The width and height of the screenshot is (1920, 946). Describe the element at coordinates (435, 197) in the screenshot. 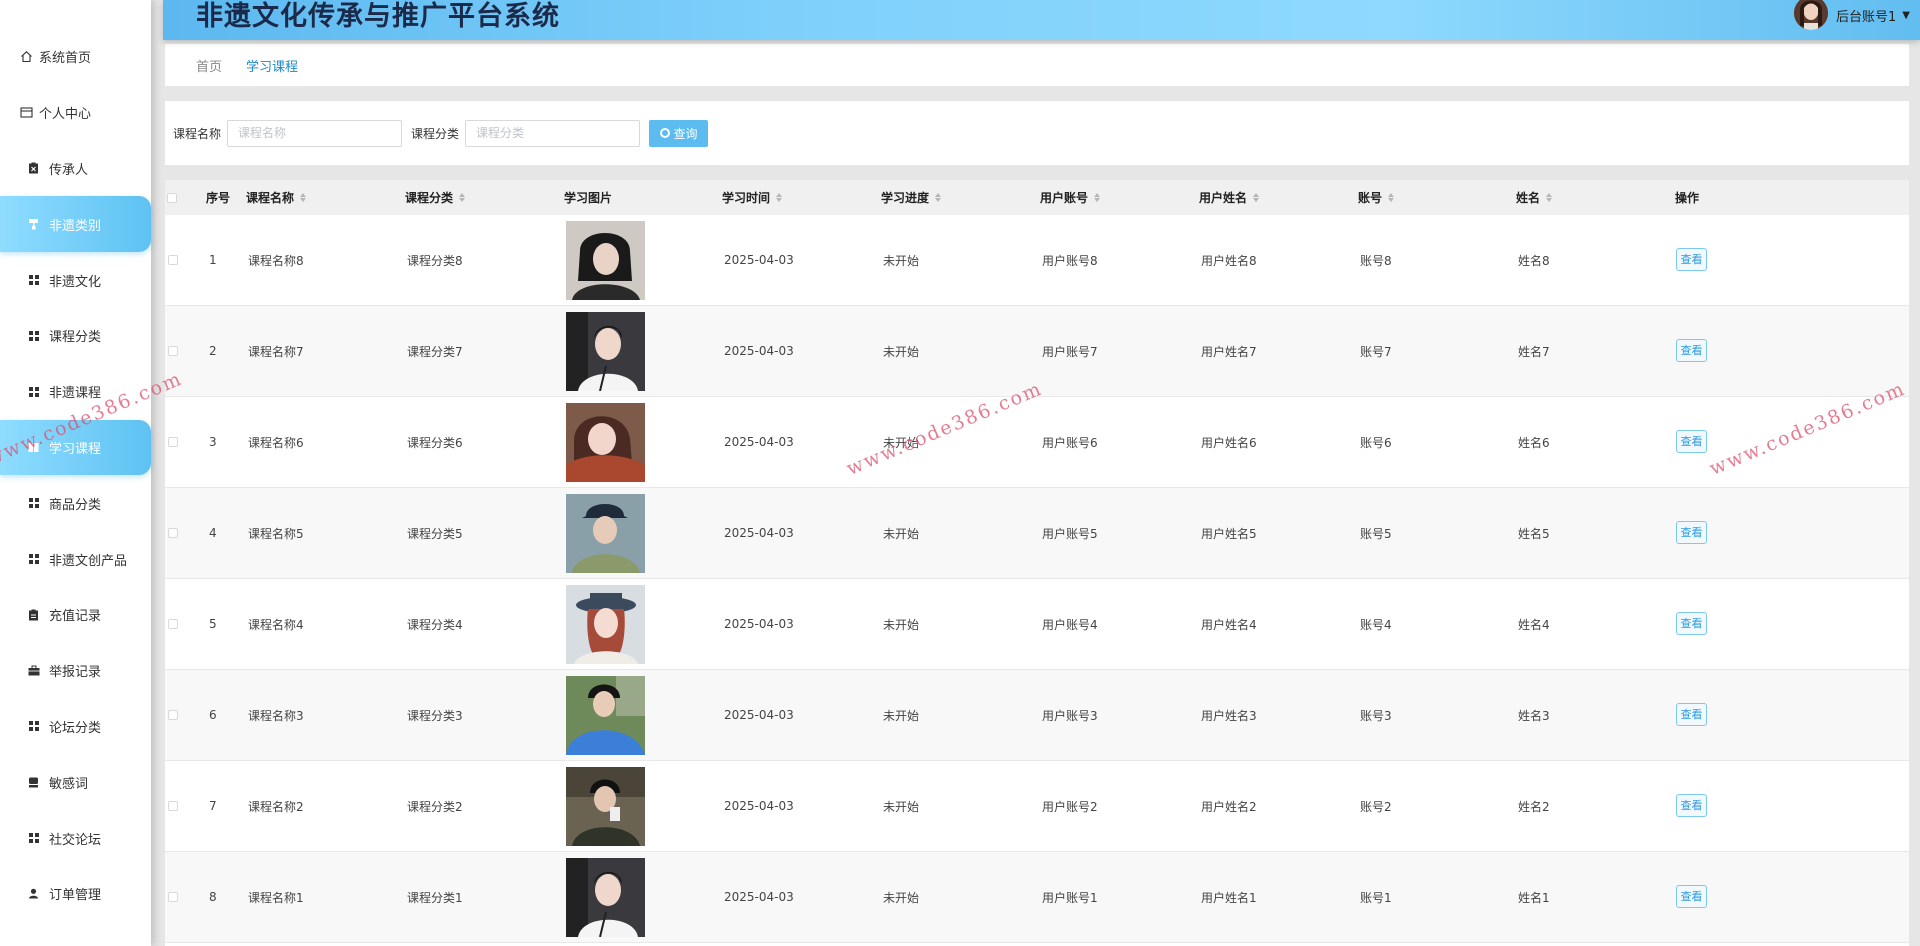

I see `th-course-category: 课程分类` at that location.